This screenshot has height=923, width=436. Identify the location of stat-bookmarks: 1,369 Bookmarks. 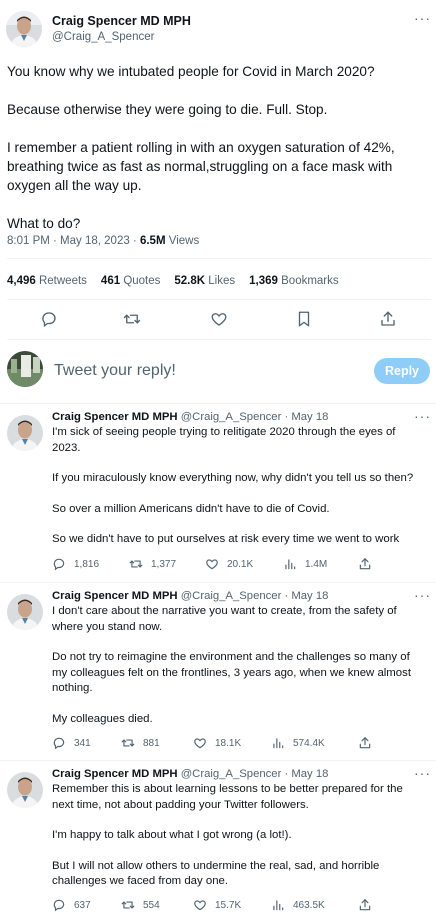
(294, 281).